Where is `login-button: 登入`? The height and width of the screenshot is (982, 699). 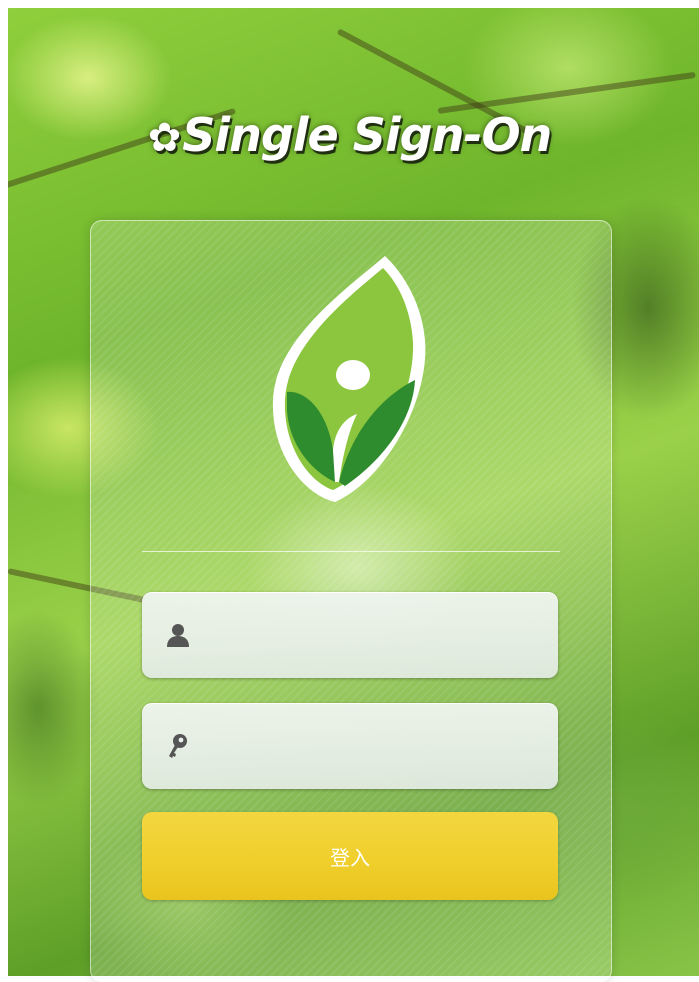 login-button: 登入 is located at coordinates (350, 856).